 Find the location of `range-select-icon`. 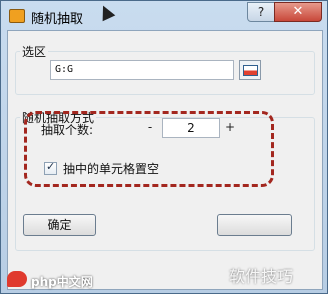

range-select-icon is located at coordinates (250, 70).